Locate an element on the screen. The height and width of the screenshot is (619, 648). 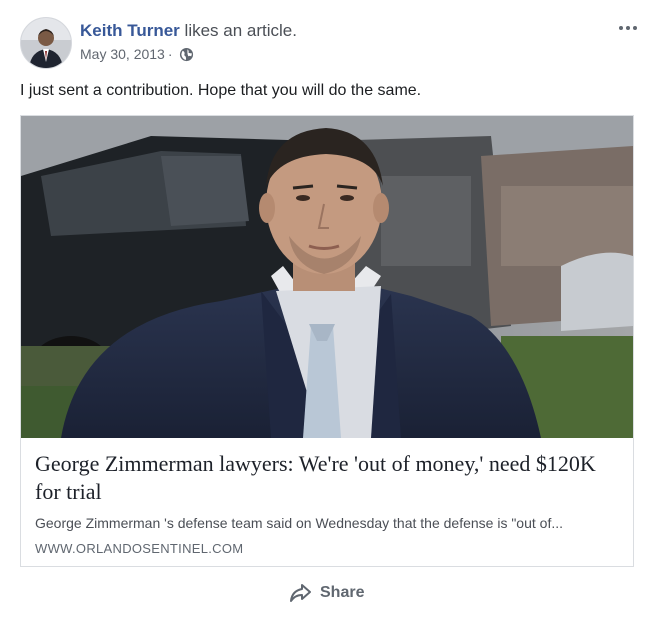
share-button: Share is located at coordinates (326, 593).